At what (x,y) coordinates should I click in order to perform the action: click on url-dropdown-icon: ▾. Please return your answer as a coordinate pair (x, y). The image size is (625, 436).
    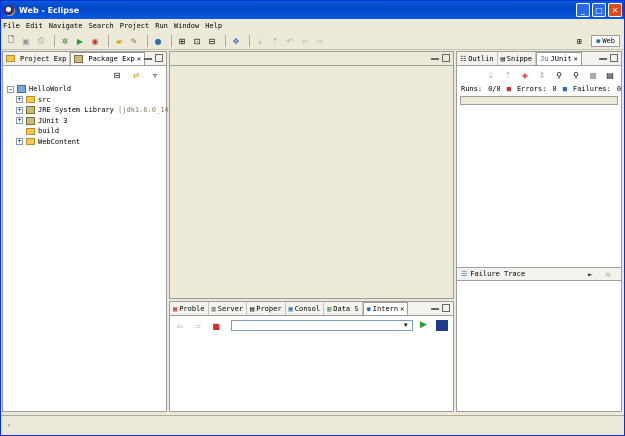
    Looking at the image, I should click on (406, 325).